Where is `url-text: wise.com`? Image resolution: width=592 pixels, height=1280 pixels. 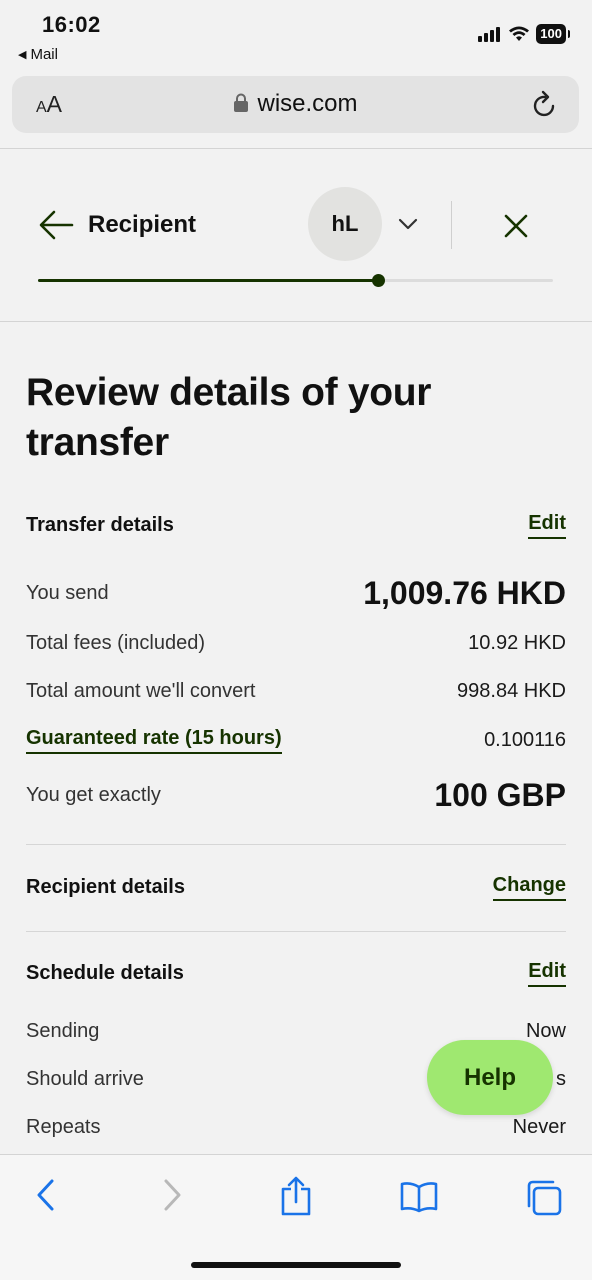
url-text: wise.com is located at coordinates (307, 103).